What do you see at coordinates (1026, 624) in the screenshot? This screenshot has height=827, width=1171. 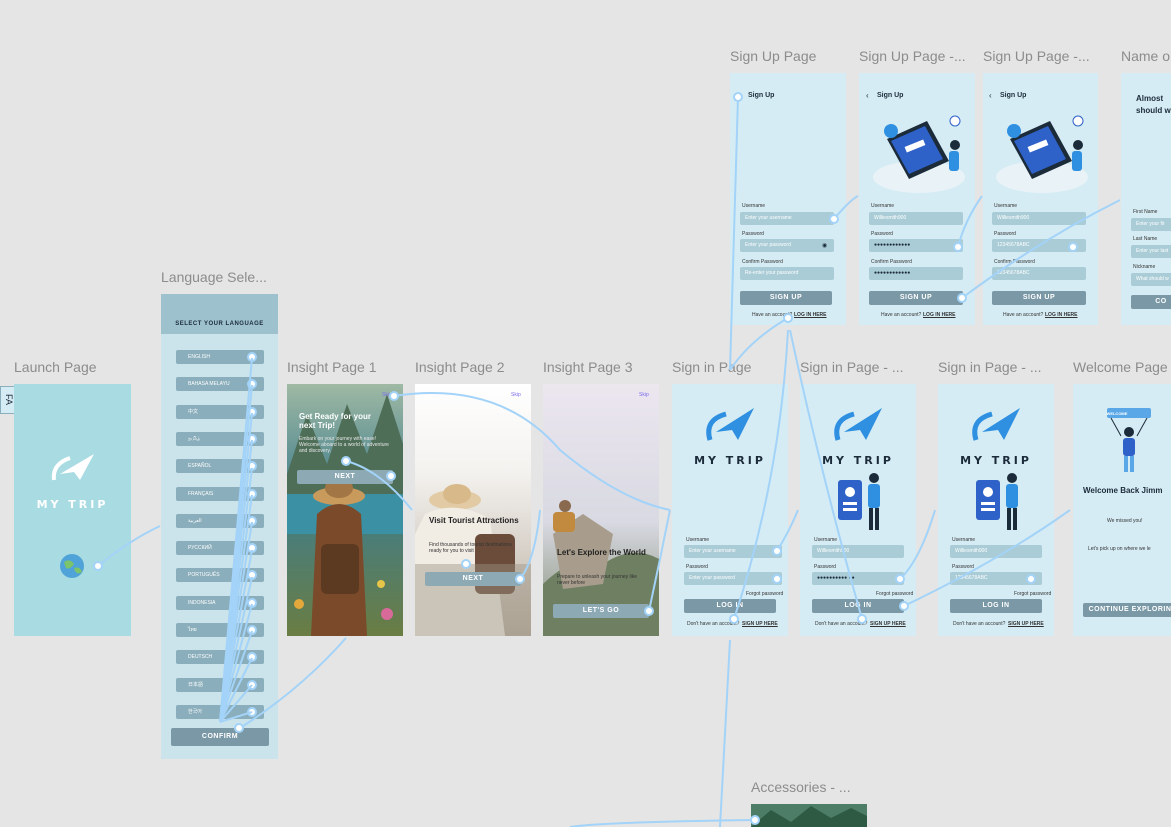 I see `signin3-signup-link: SIGN UP HERE` at bounding box center [1026, 624].